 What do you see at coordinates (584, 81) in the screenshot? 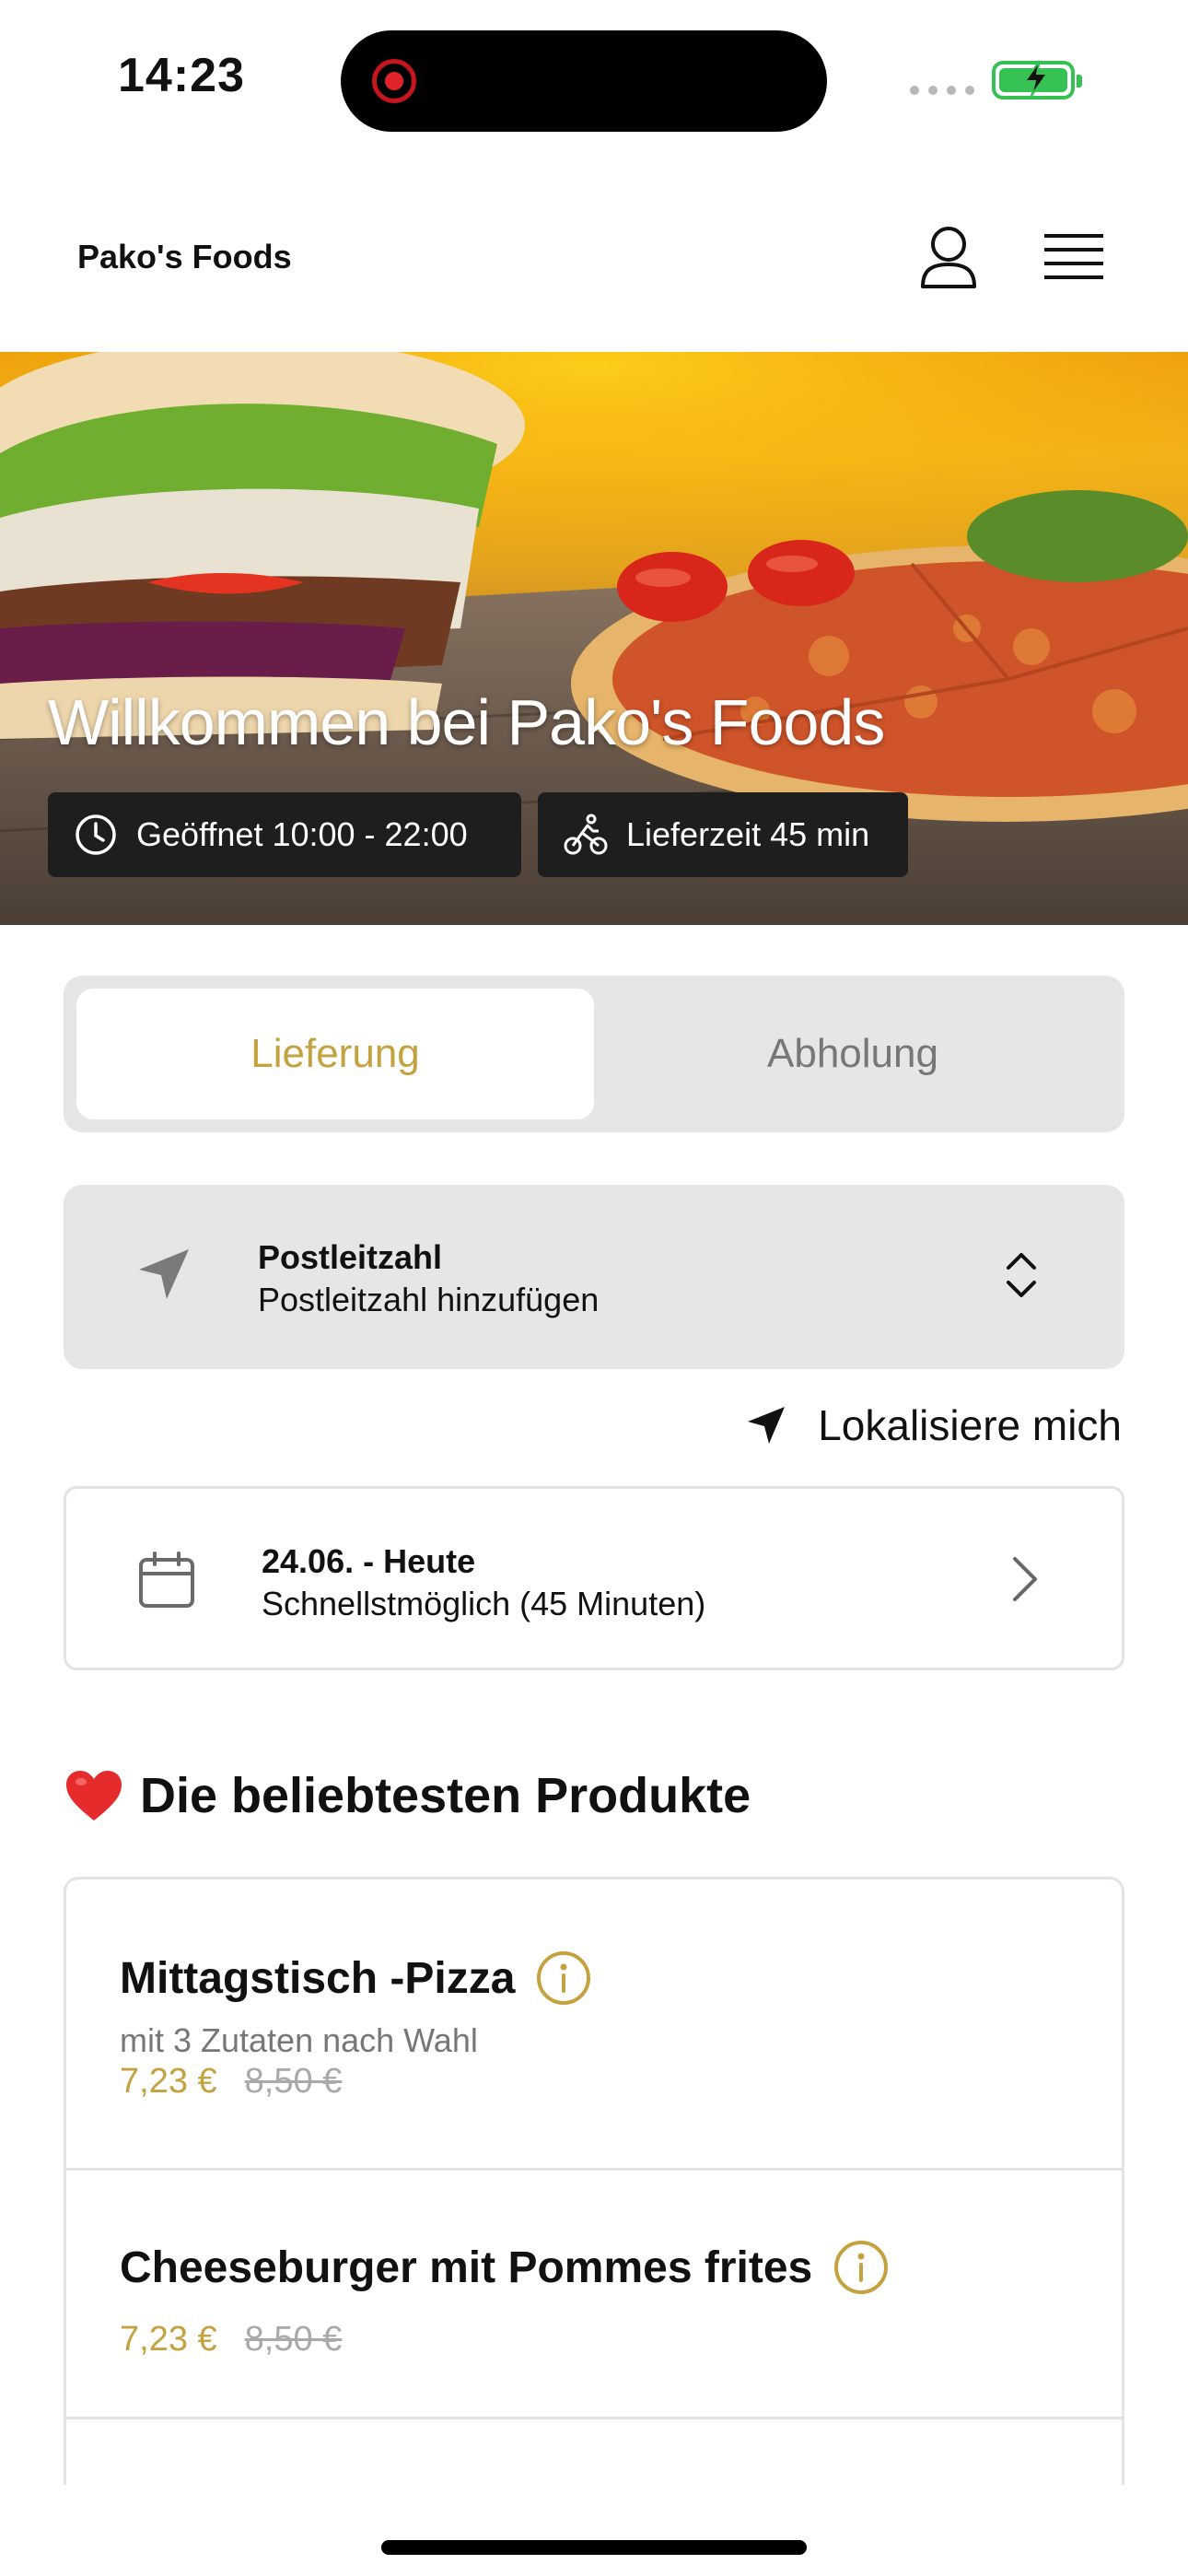
I see `dynamic-island` at bounding box center [584, 81].